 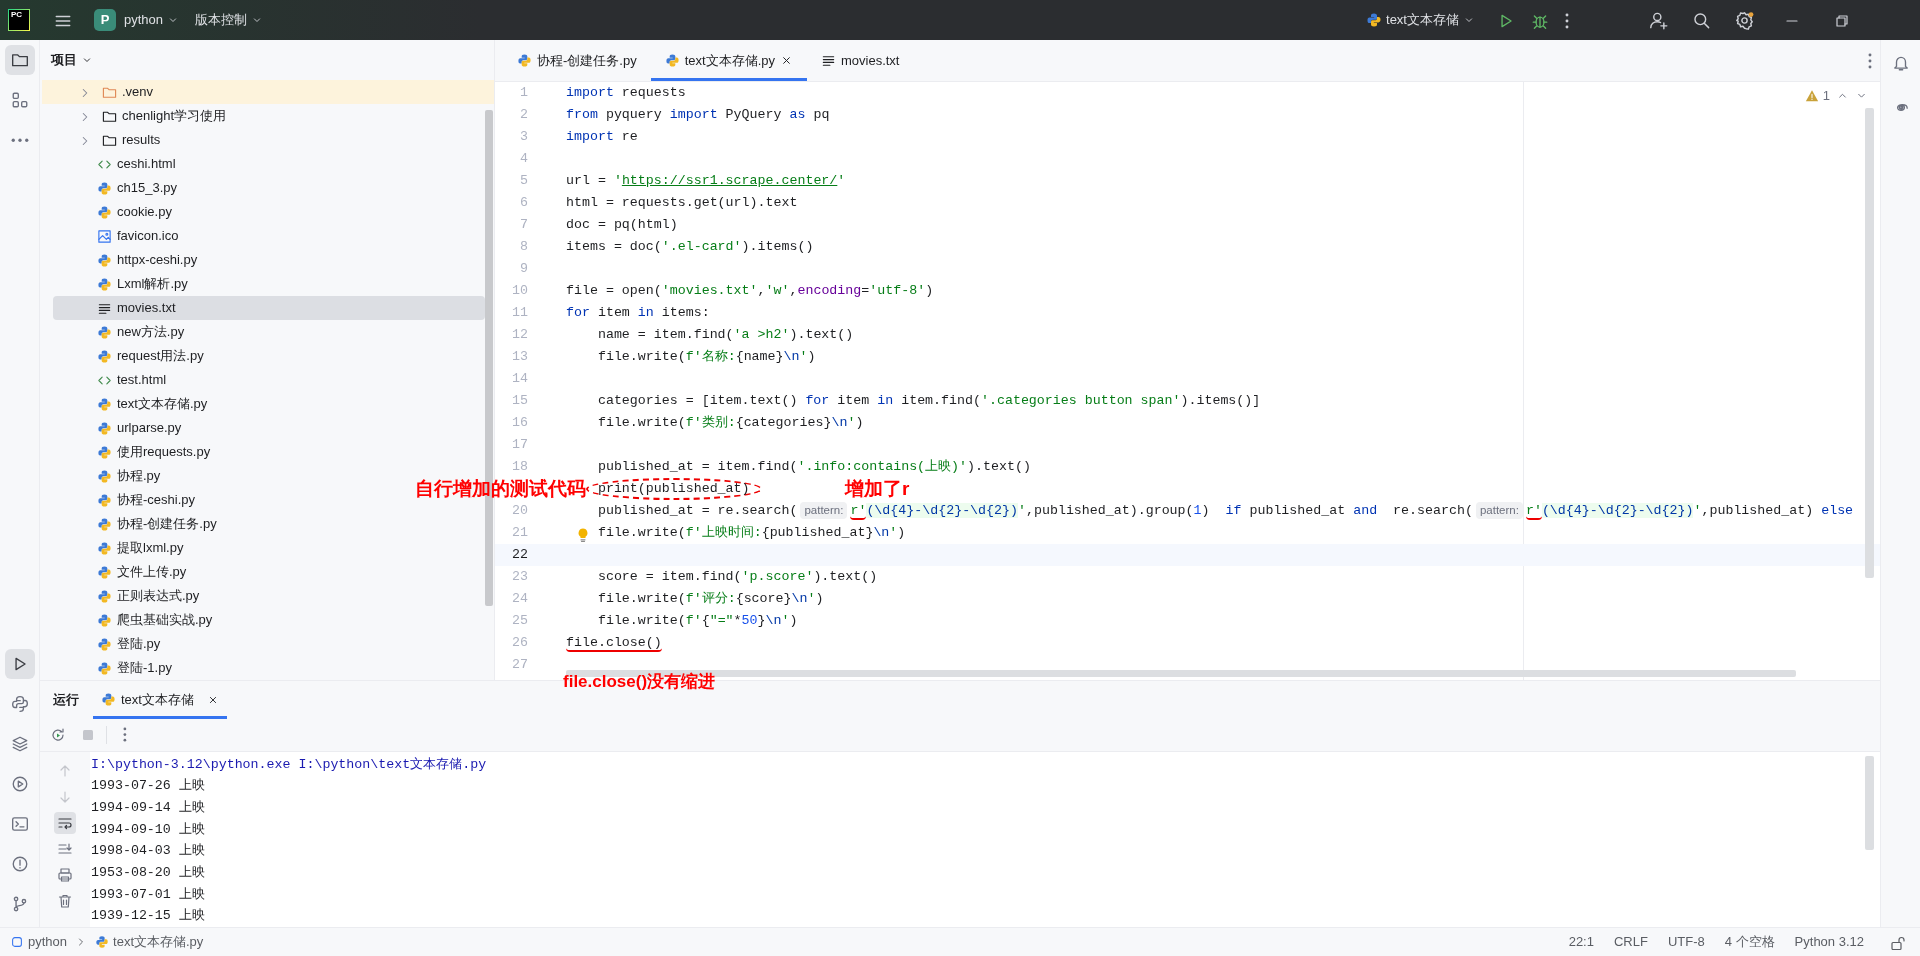 I want to click on editor-tab: text文本存储.py, so click(x=728, y=60).